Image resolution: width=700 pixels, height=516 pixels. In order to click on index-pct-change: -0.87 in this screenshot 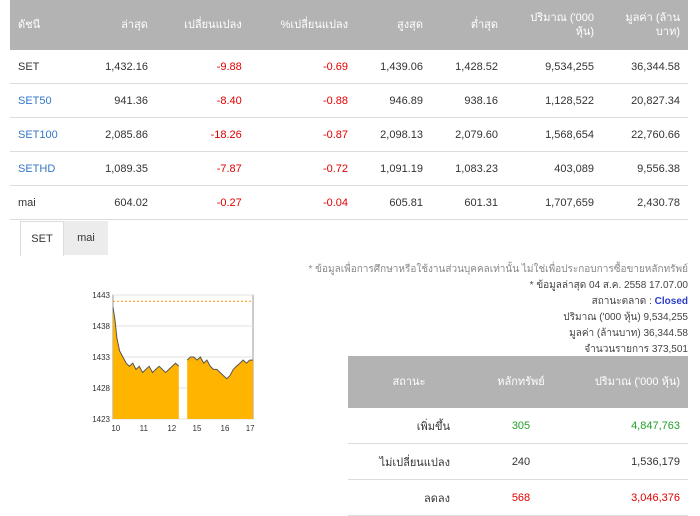, I will do `click(303, 134)`.